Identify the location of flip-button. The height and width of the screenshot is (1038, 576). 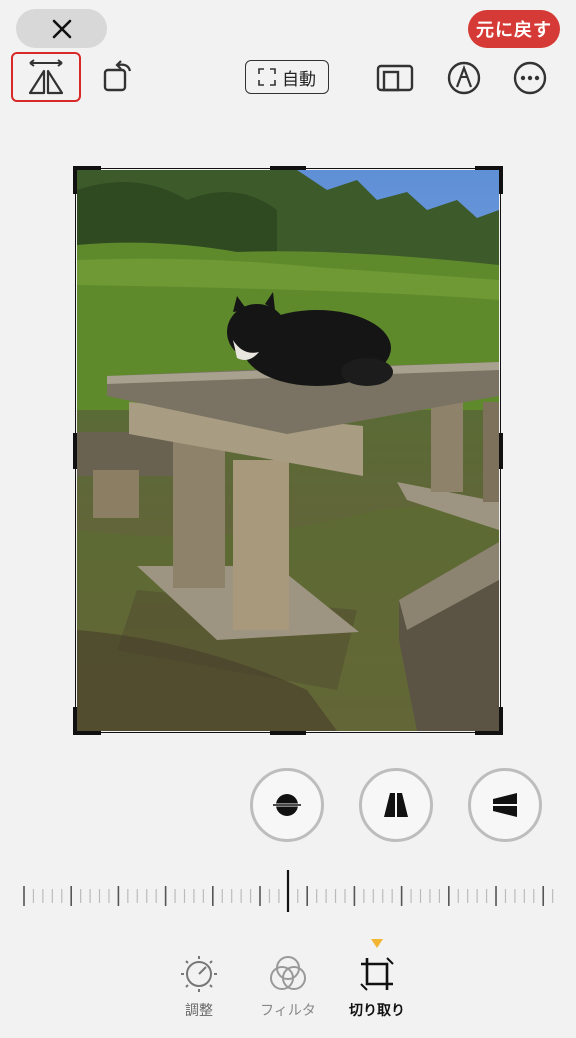
(46, 77).